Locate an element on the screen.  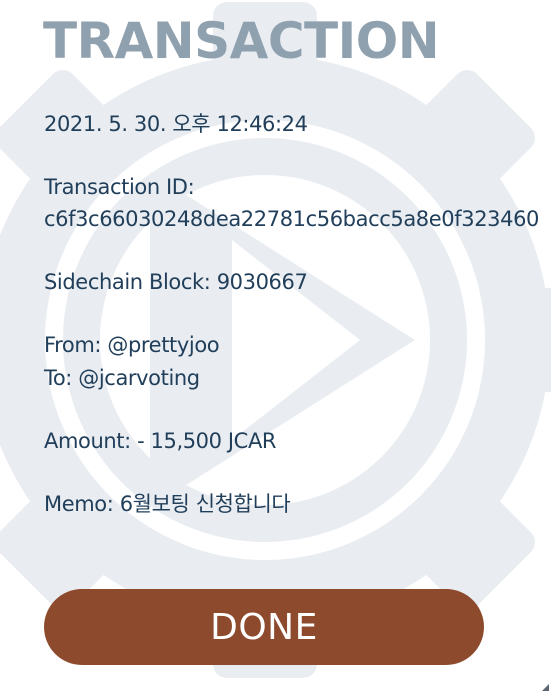
transfer-amount: Amount: - 15,500 JCAR is located at coordinates (160, 441).